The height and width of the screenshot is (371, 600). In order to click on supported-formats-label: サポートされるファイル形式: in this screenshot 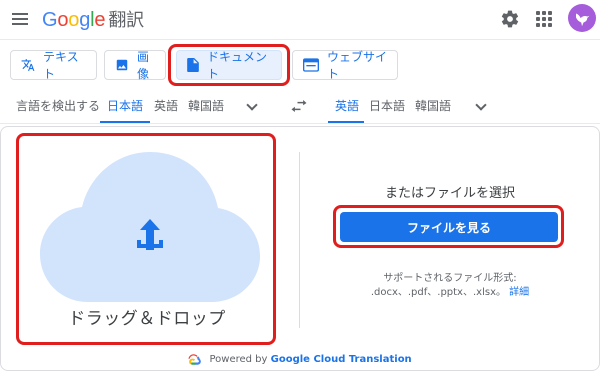, I will do `click(450, 278)`.